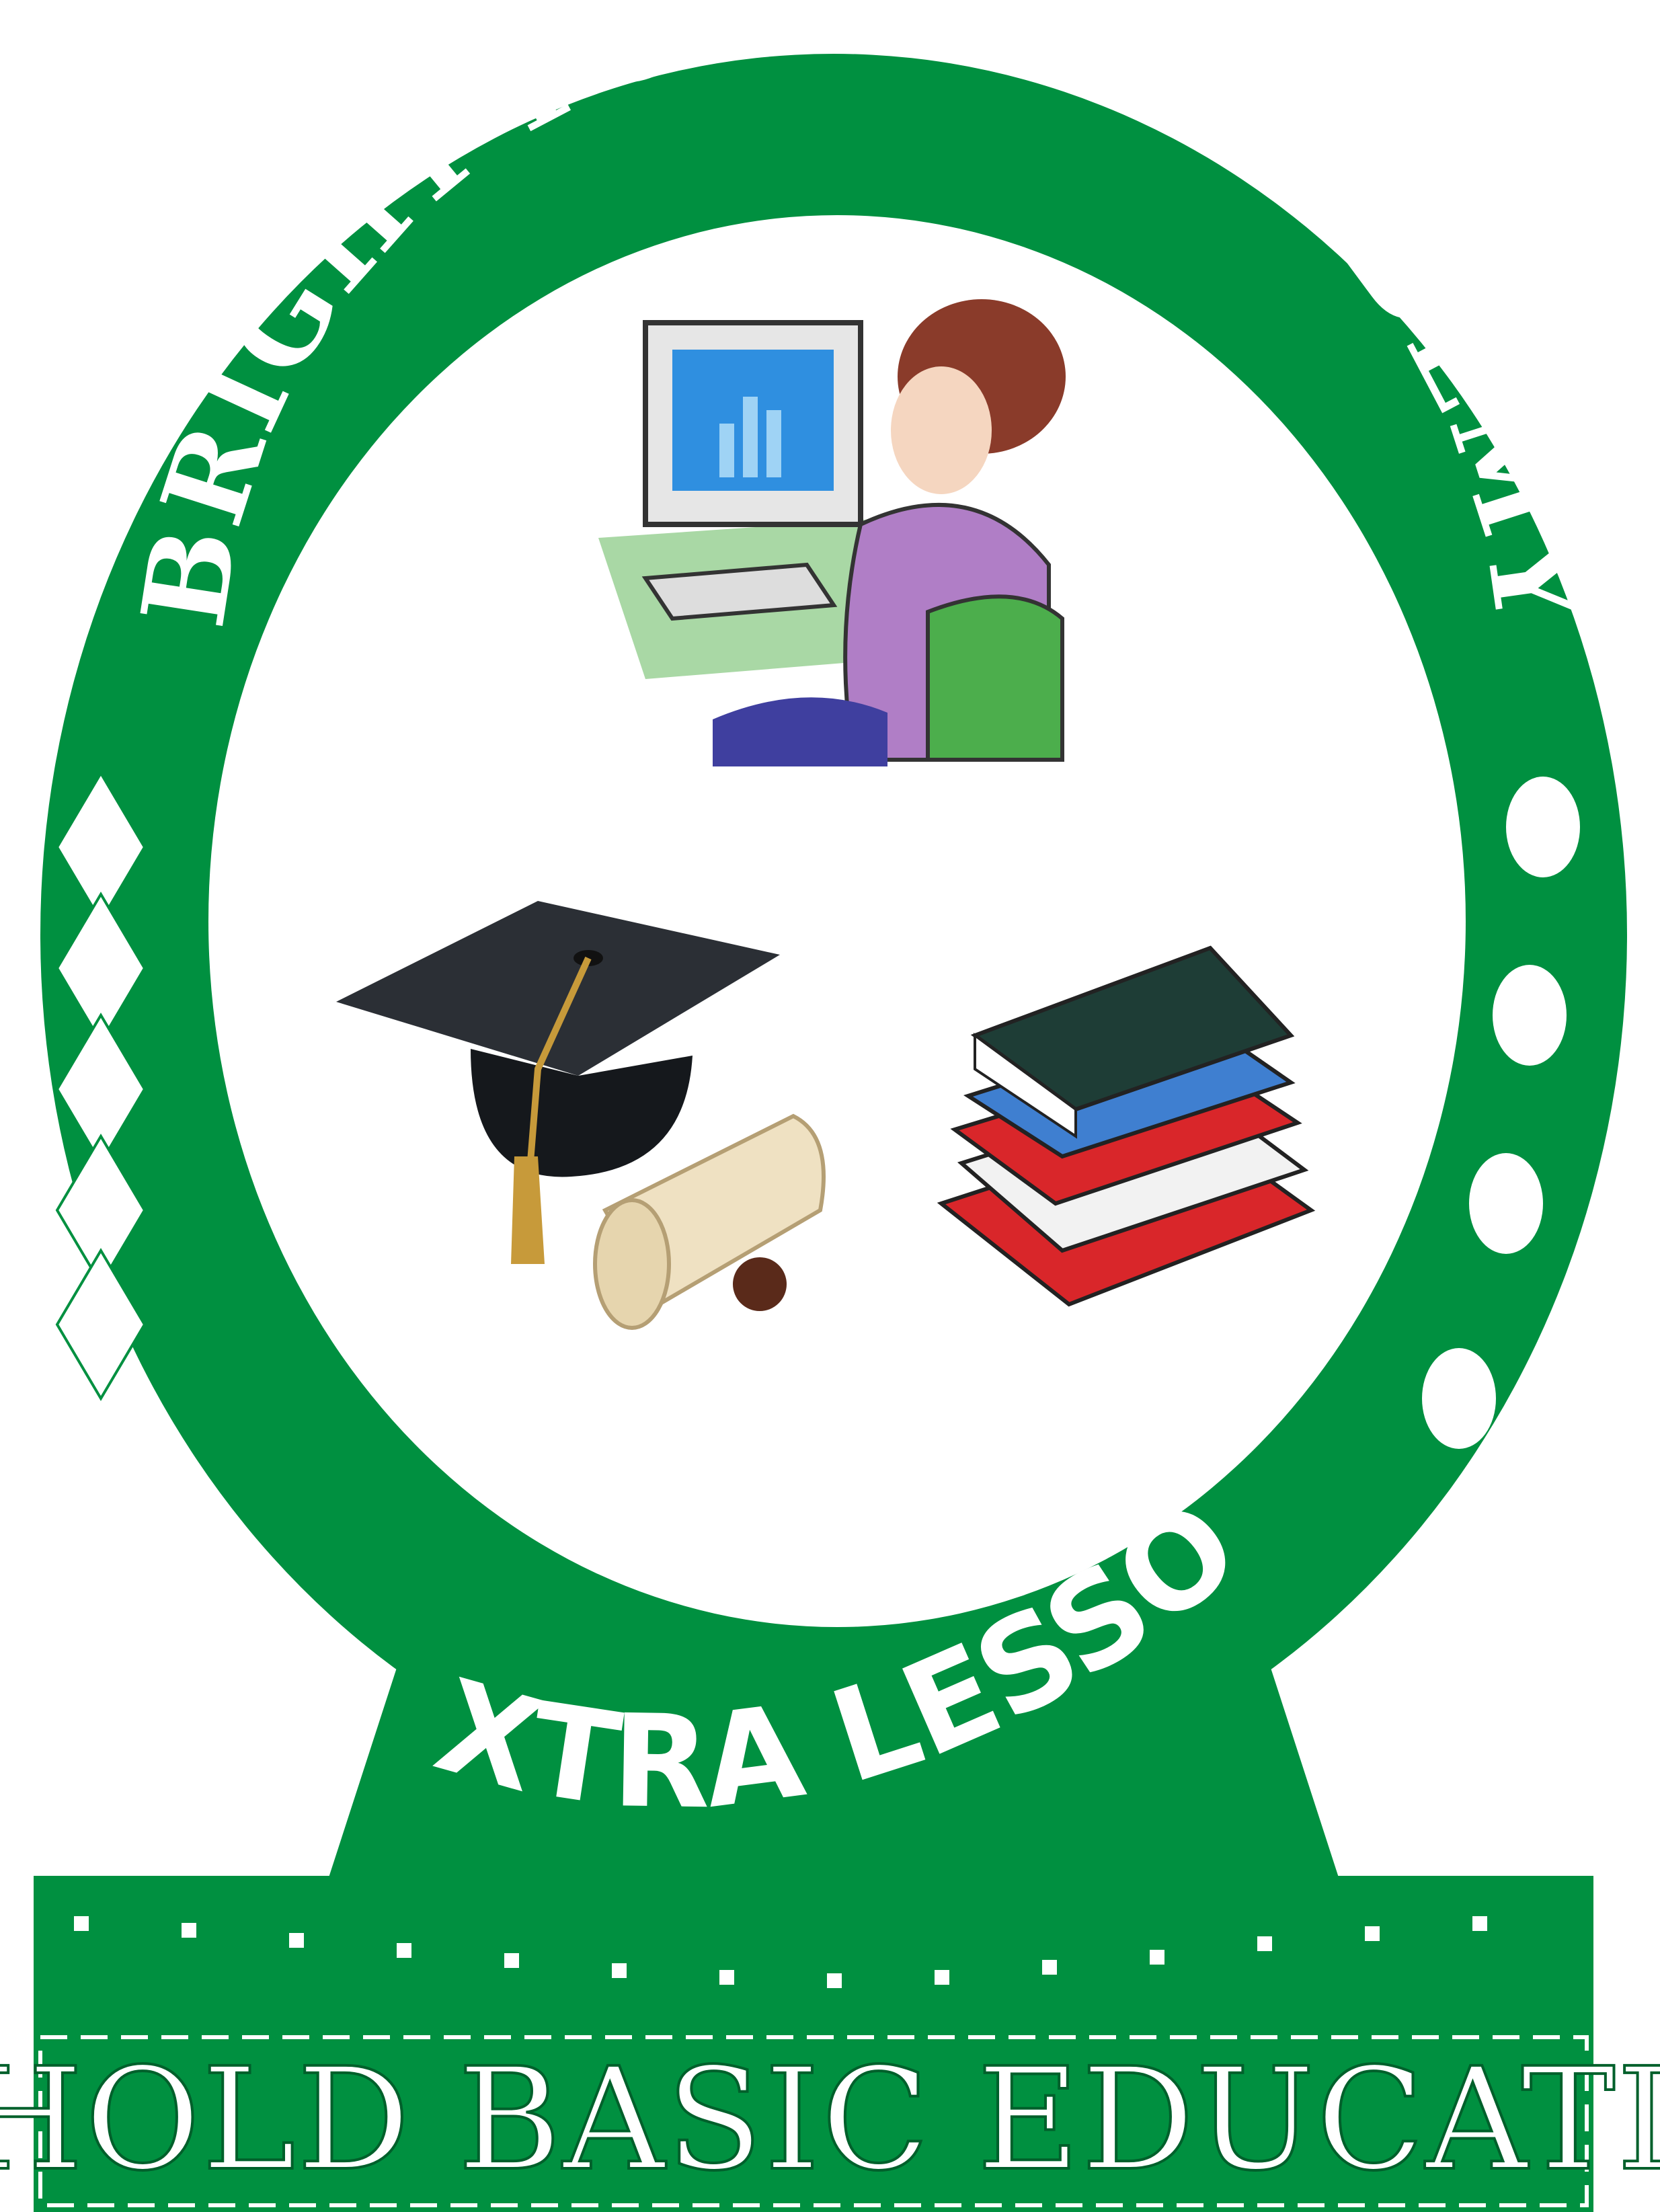 Image resolution: width=1660 pixels, height=2212 pixels. What do you see at coordinates (830, 2119) in the screenshot?
I see `motto-text: UPHOLD BASIC EDUCATION` at bounding box center [830, 2119].